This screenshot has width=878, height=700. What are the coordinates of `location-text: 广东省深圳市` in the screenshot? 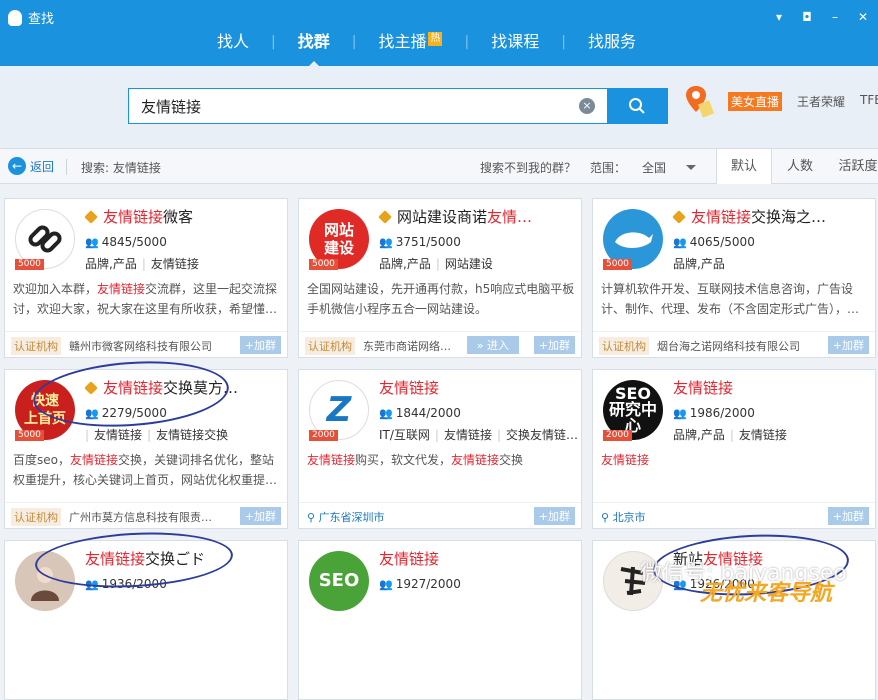 It's located at (351, 517).